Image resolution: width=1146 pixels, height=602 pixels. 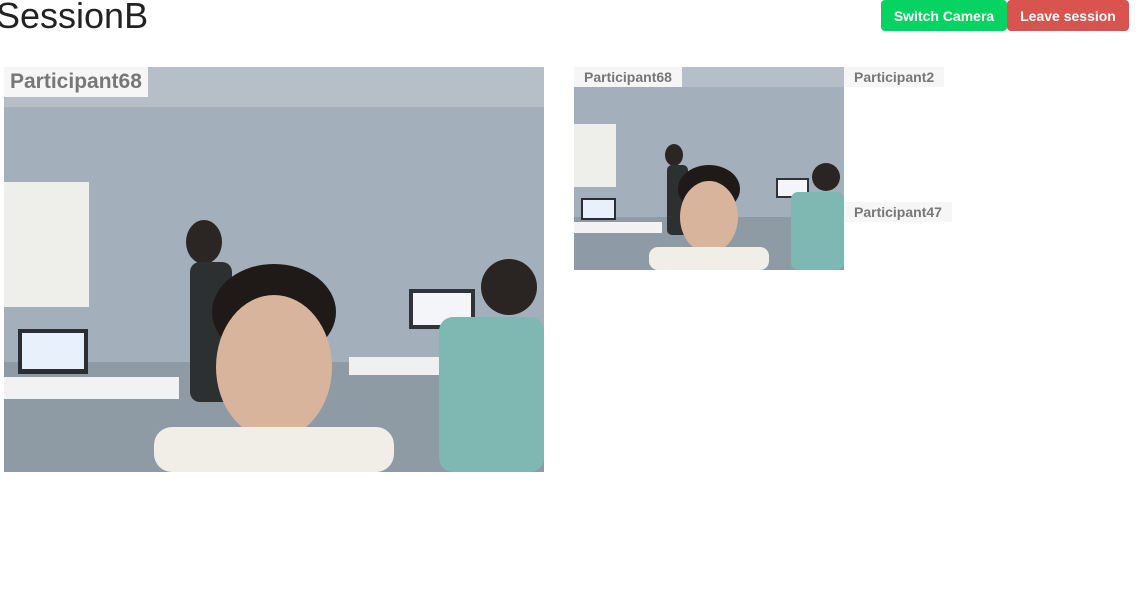 I want to click on participant-video-thumbnail, so click(x=709, y=168).